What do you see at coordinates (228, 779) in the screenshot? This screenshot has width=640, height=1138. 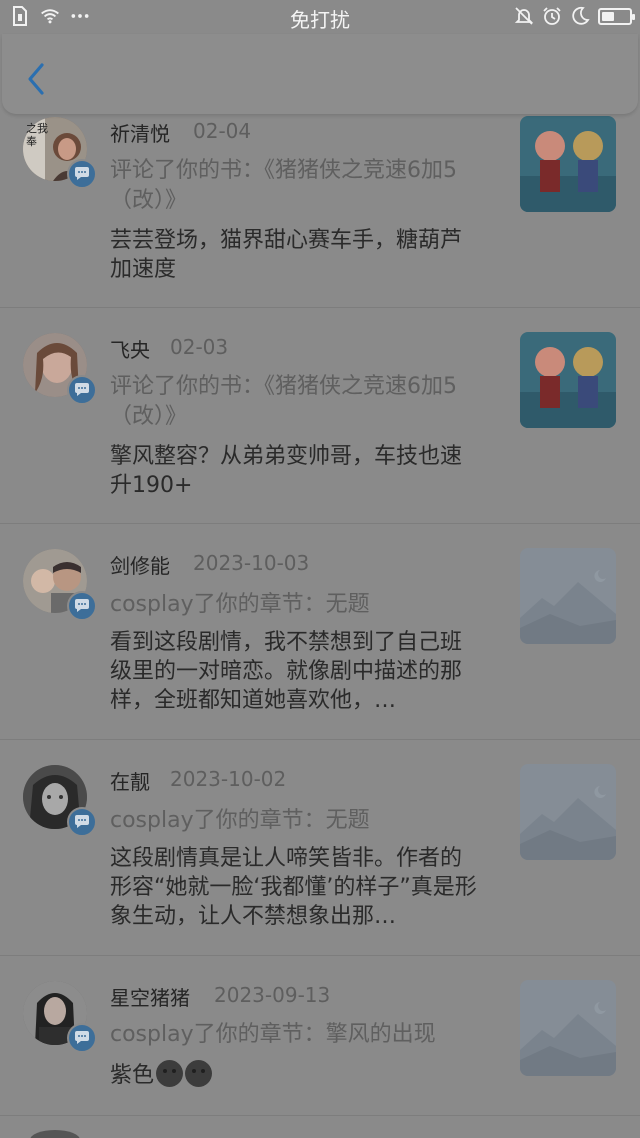 I see `notification-date: 2023-10-02` at bounding box center [228, 779].